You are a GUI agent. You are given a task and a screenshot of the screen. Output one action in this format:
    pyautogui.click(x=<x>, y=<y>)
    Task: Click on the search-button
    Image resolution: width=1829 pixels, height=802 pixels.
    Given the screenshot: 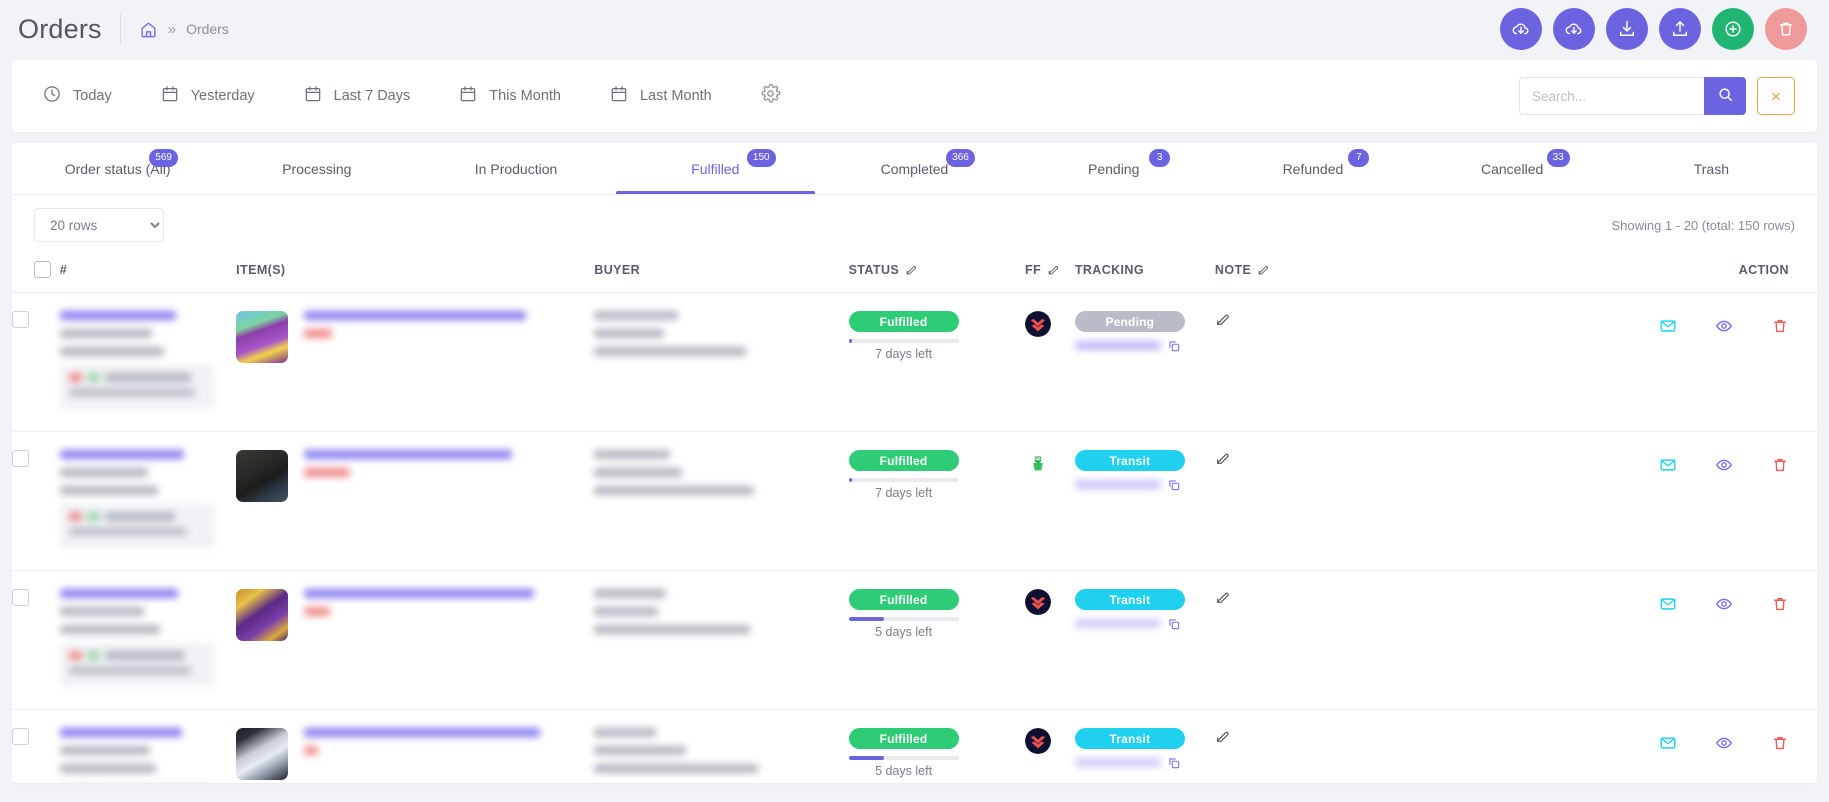 What is the action you would take?
    pyautogui.click(x=1725, y=96)
    